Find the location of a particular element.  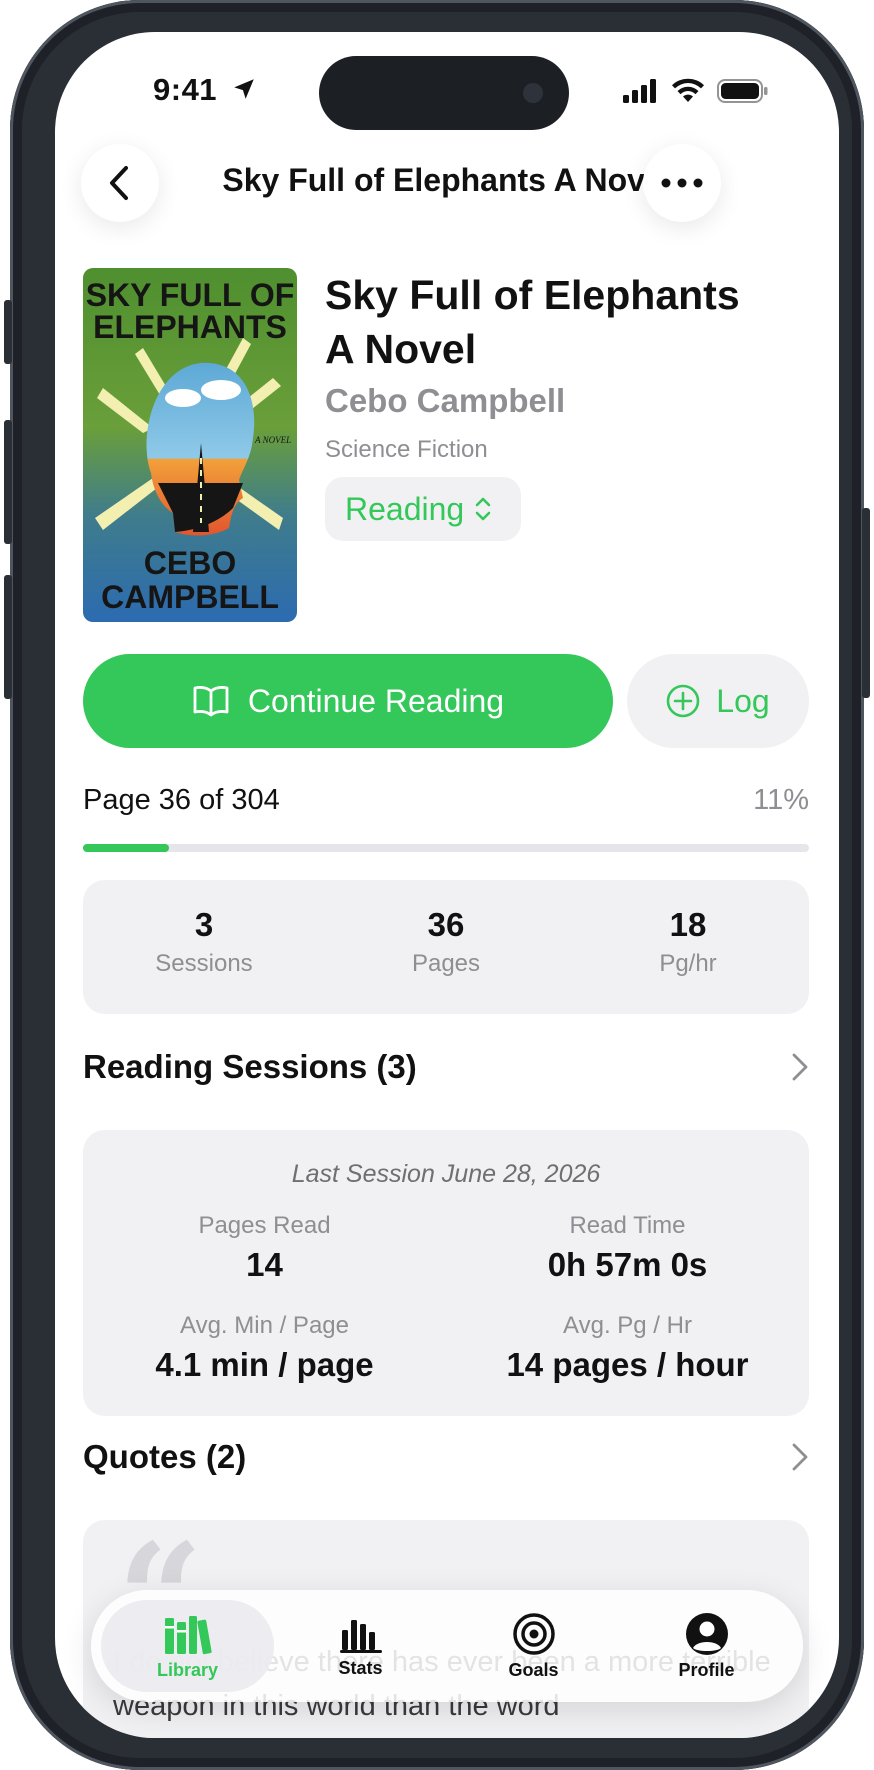

tab-stats: Stats is located at coordinates (360, 1646).